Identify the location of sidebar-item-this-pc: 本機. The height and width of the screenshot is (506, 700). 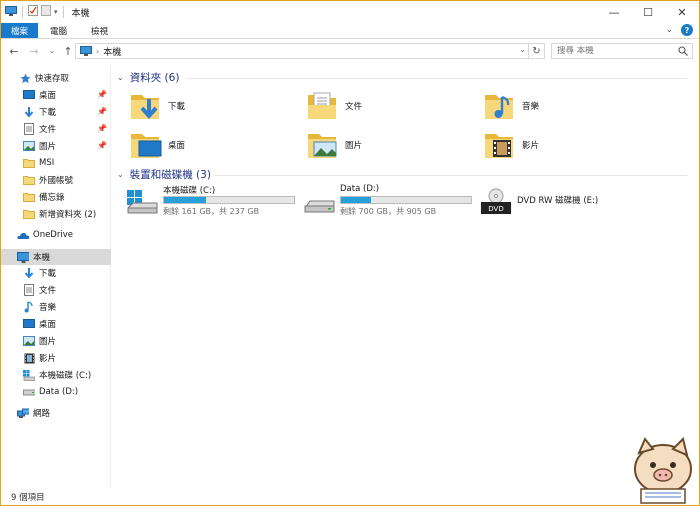
(56, 257).